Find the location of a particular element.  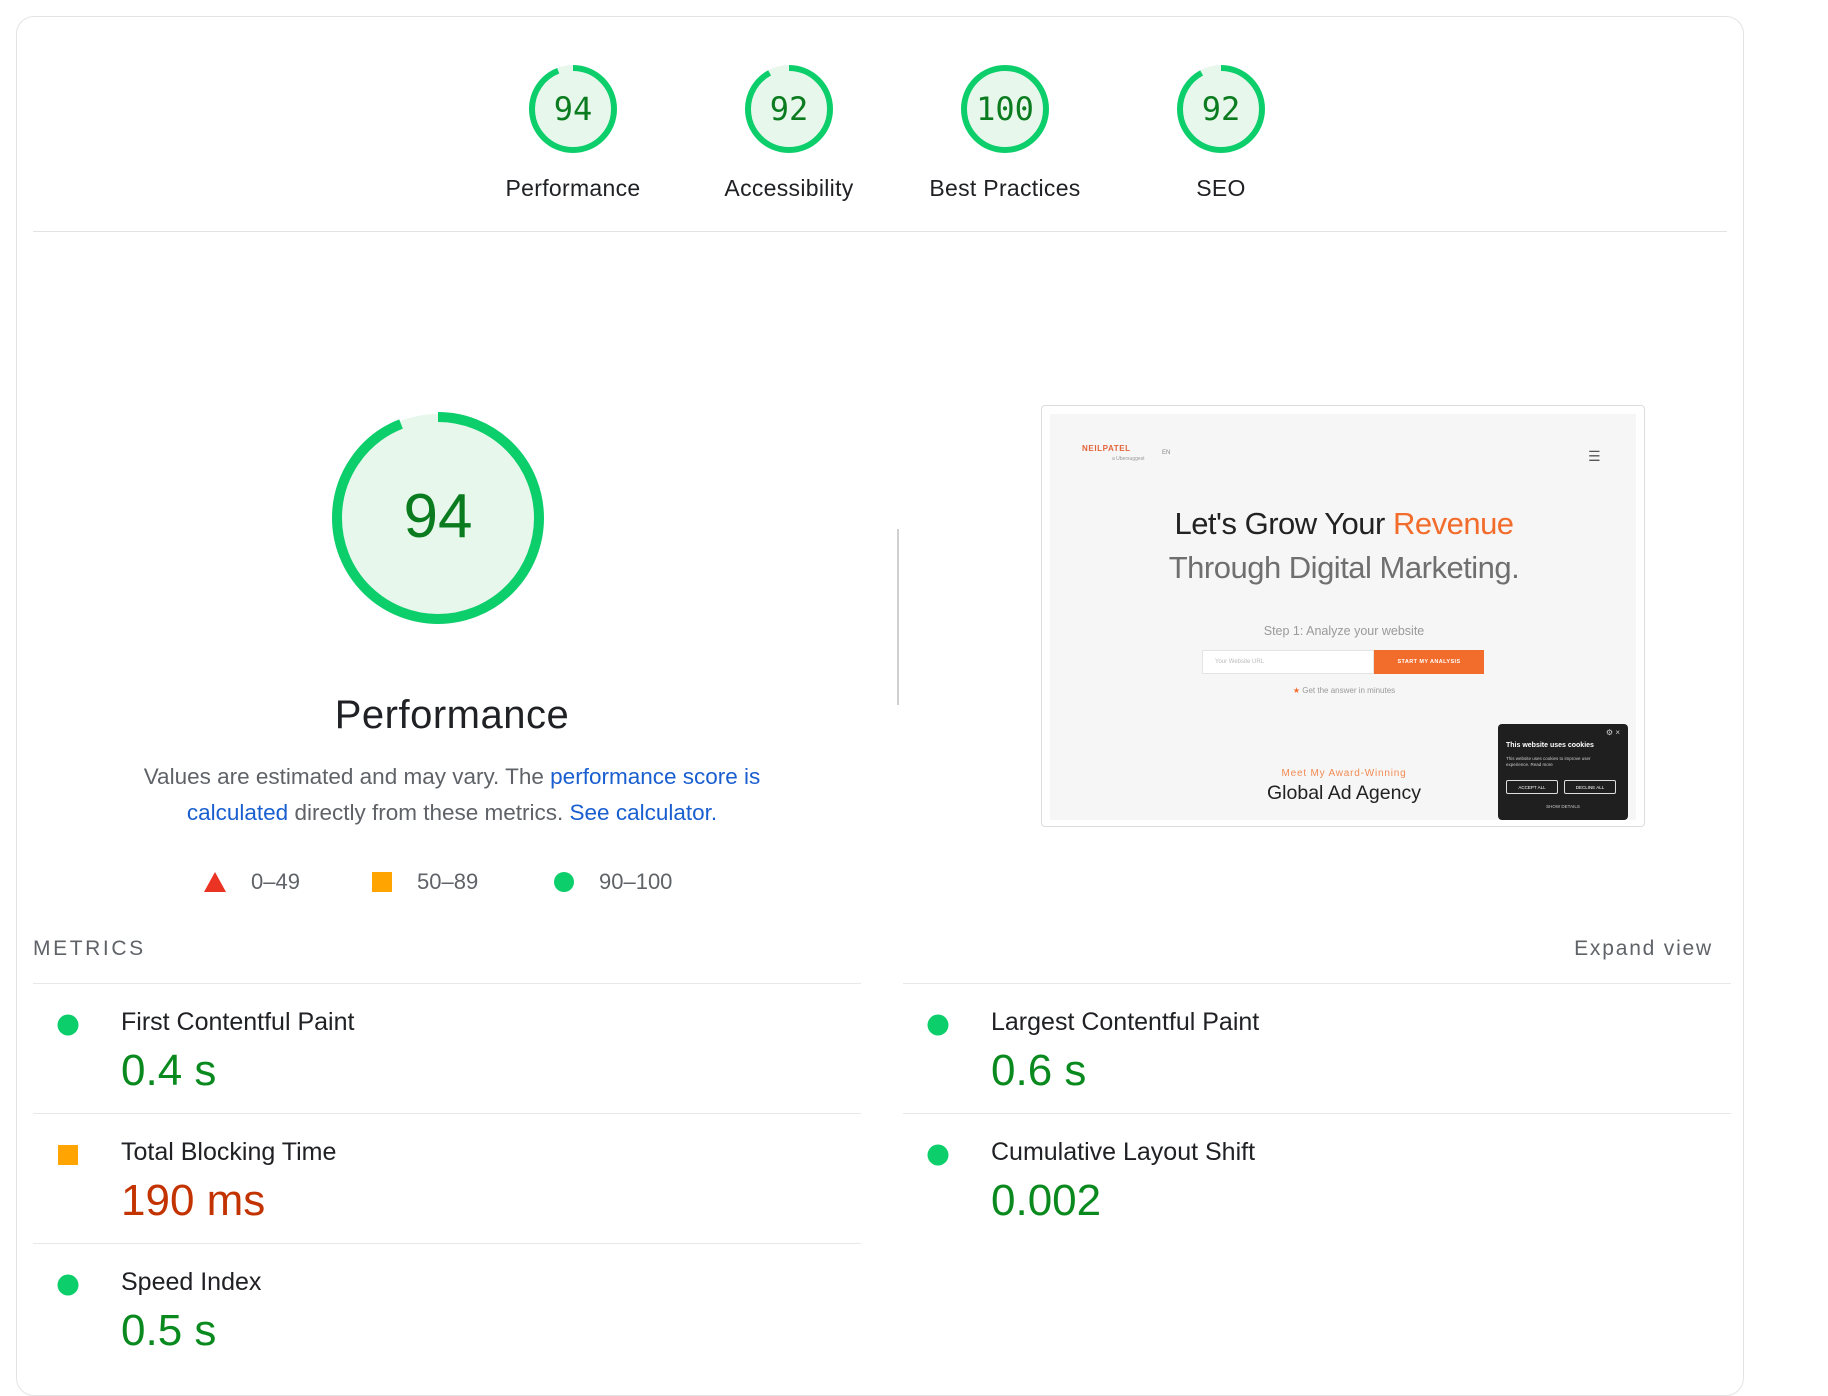

accept-all-button: ACCEPT ALL is located at coordinates (1532, 787).